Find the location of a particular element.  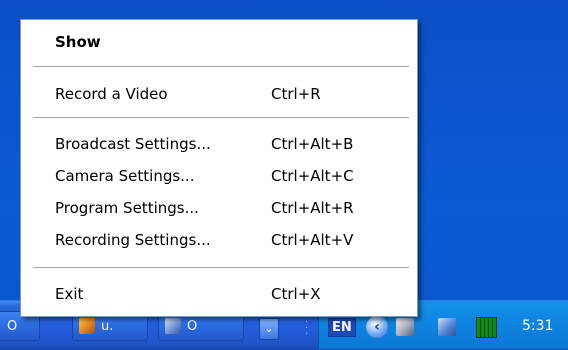

chevron-down-icon: ⌄ is located at coordinates (269, 329).